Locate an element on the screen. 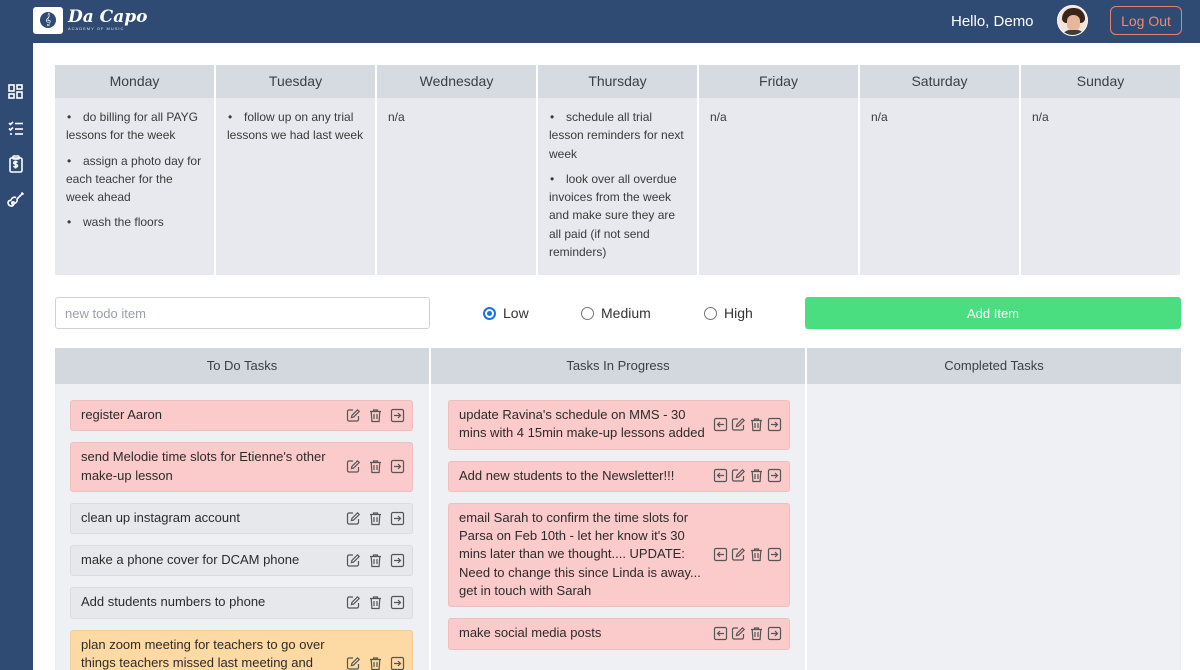 This screenshot has width=1200, height=670. column-header: Completed Tasks is located at coordinates (994, 366).